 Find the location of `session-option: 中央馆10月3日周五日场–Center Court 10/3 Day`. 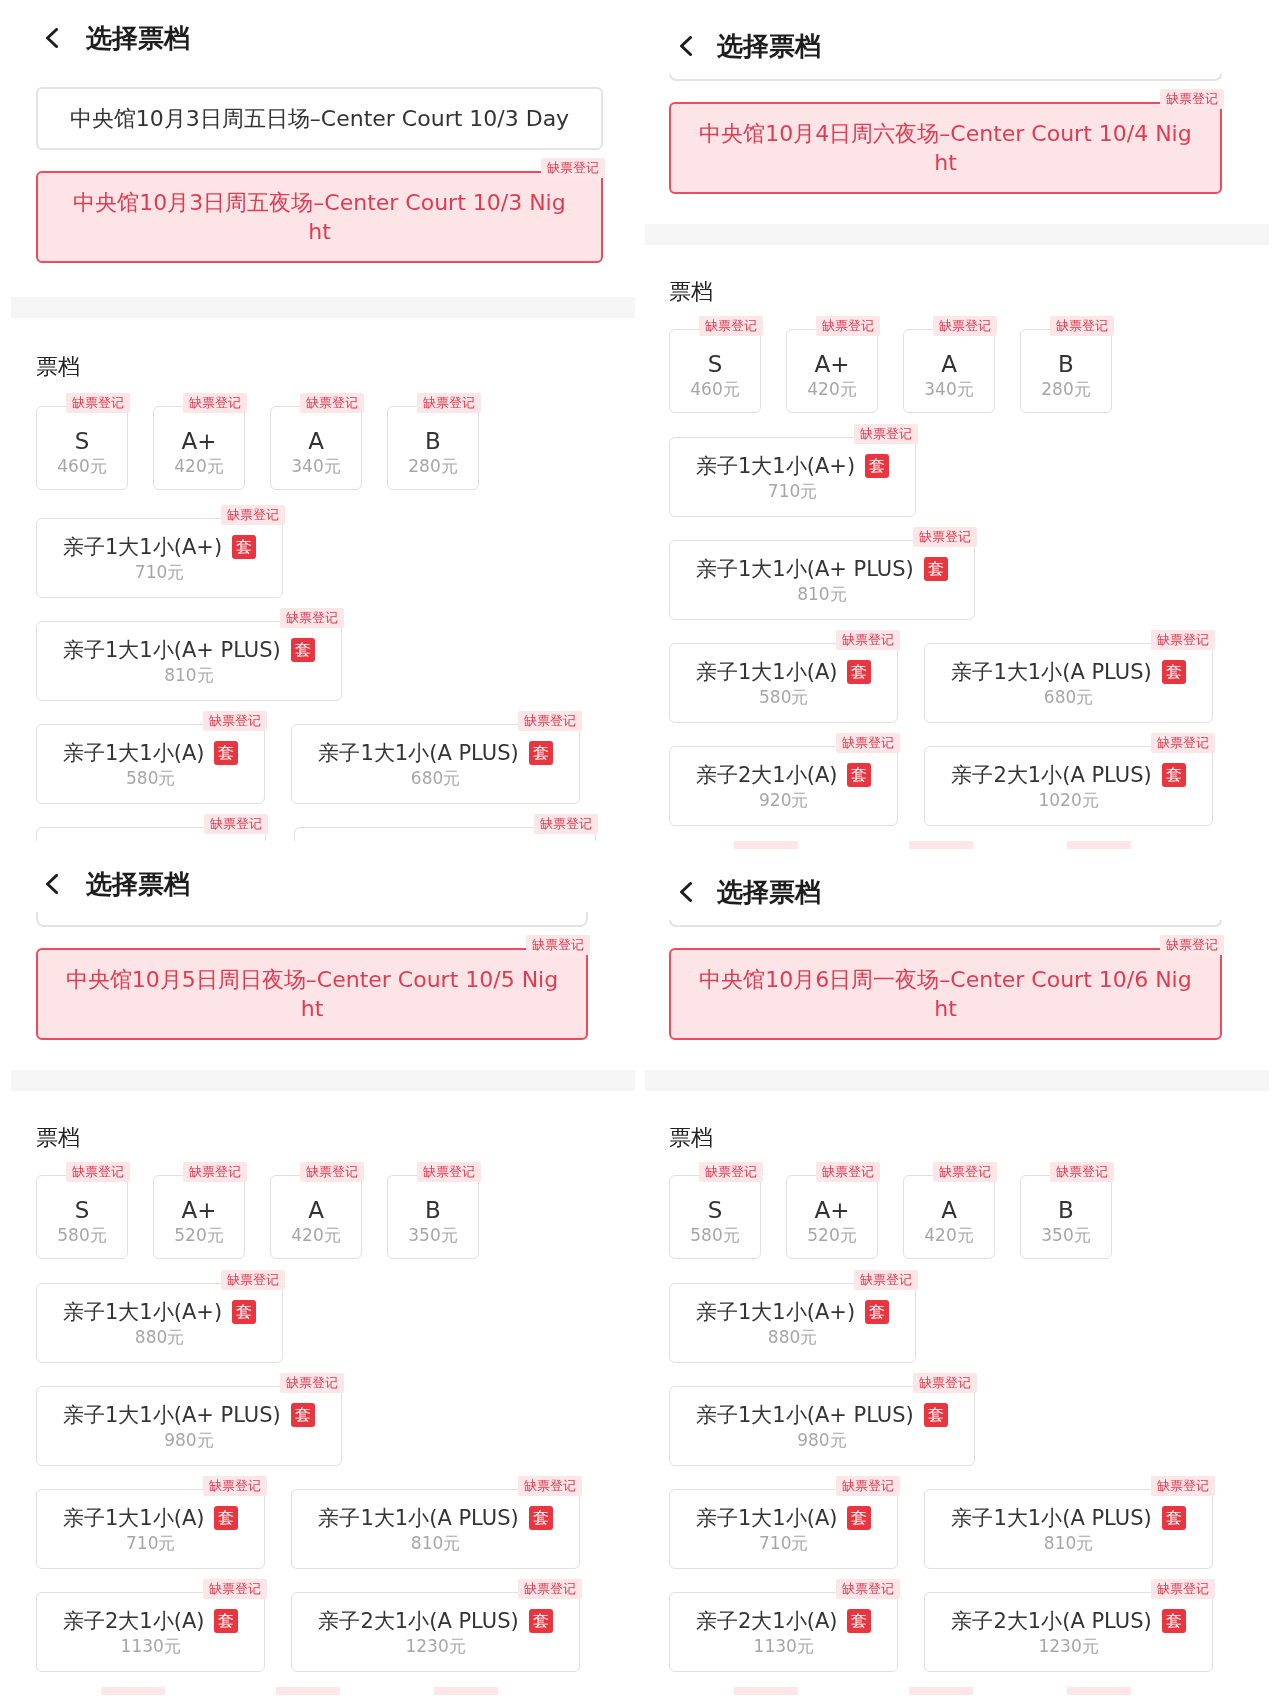

session-option: 中央馆10月3日周五日场–Center Court 10/3 Day is located at coordinates (319, 118).